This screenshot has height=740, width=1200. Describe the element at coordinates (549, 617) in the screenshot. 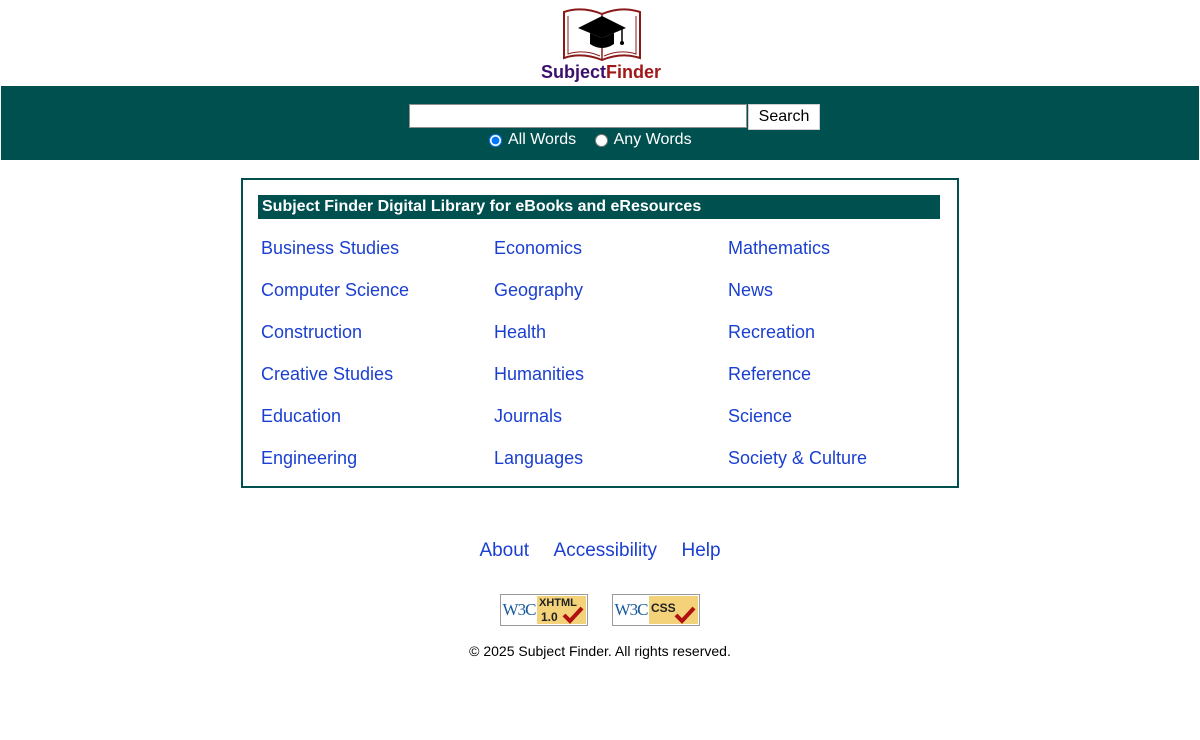

I see `badge-version: 1.0` at that location.